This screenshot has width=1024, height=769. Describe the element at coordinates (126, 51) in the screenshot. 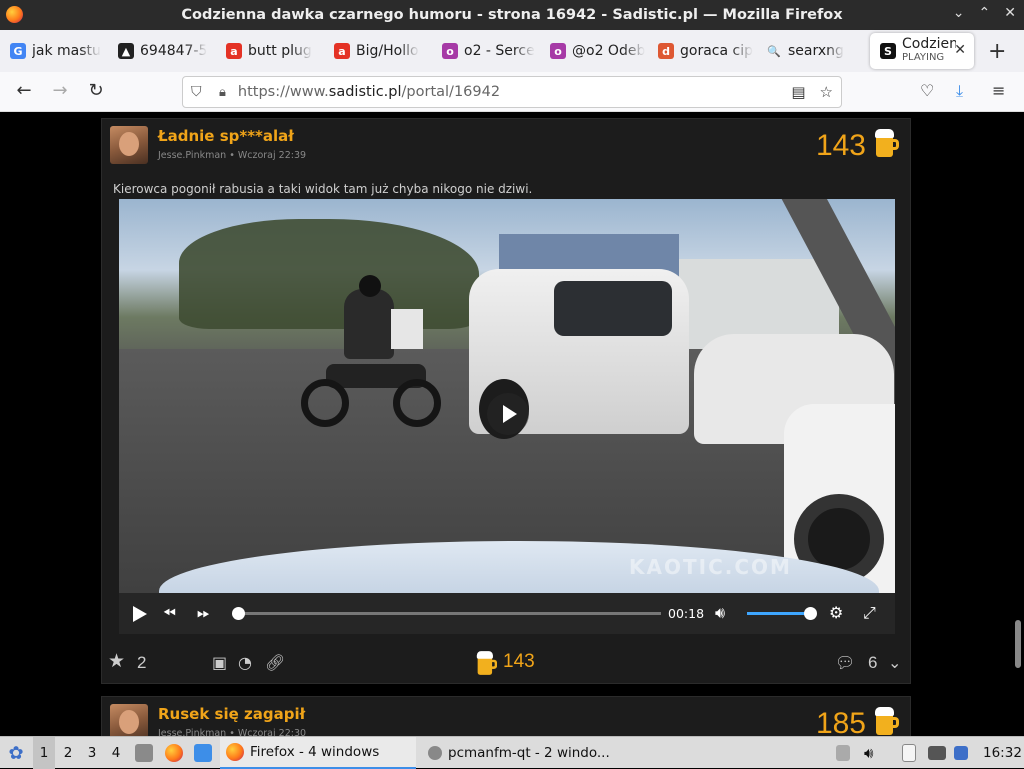

I see `mountain-icon: ▲` at that location.